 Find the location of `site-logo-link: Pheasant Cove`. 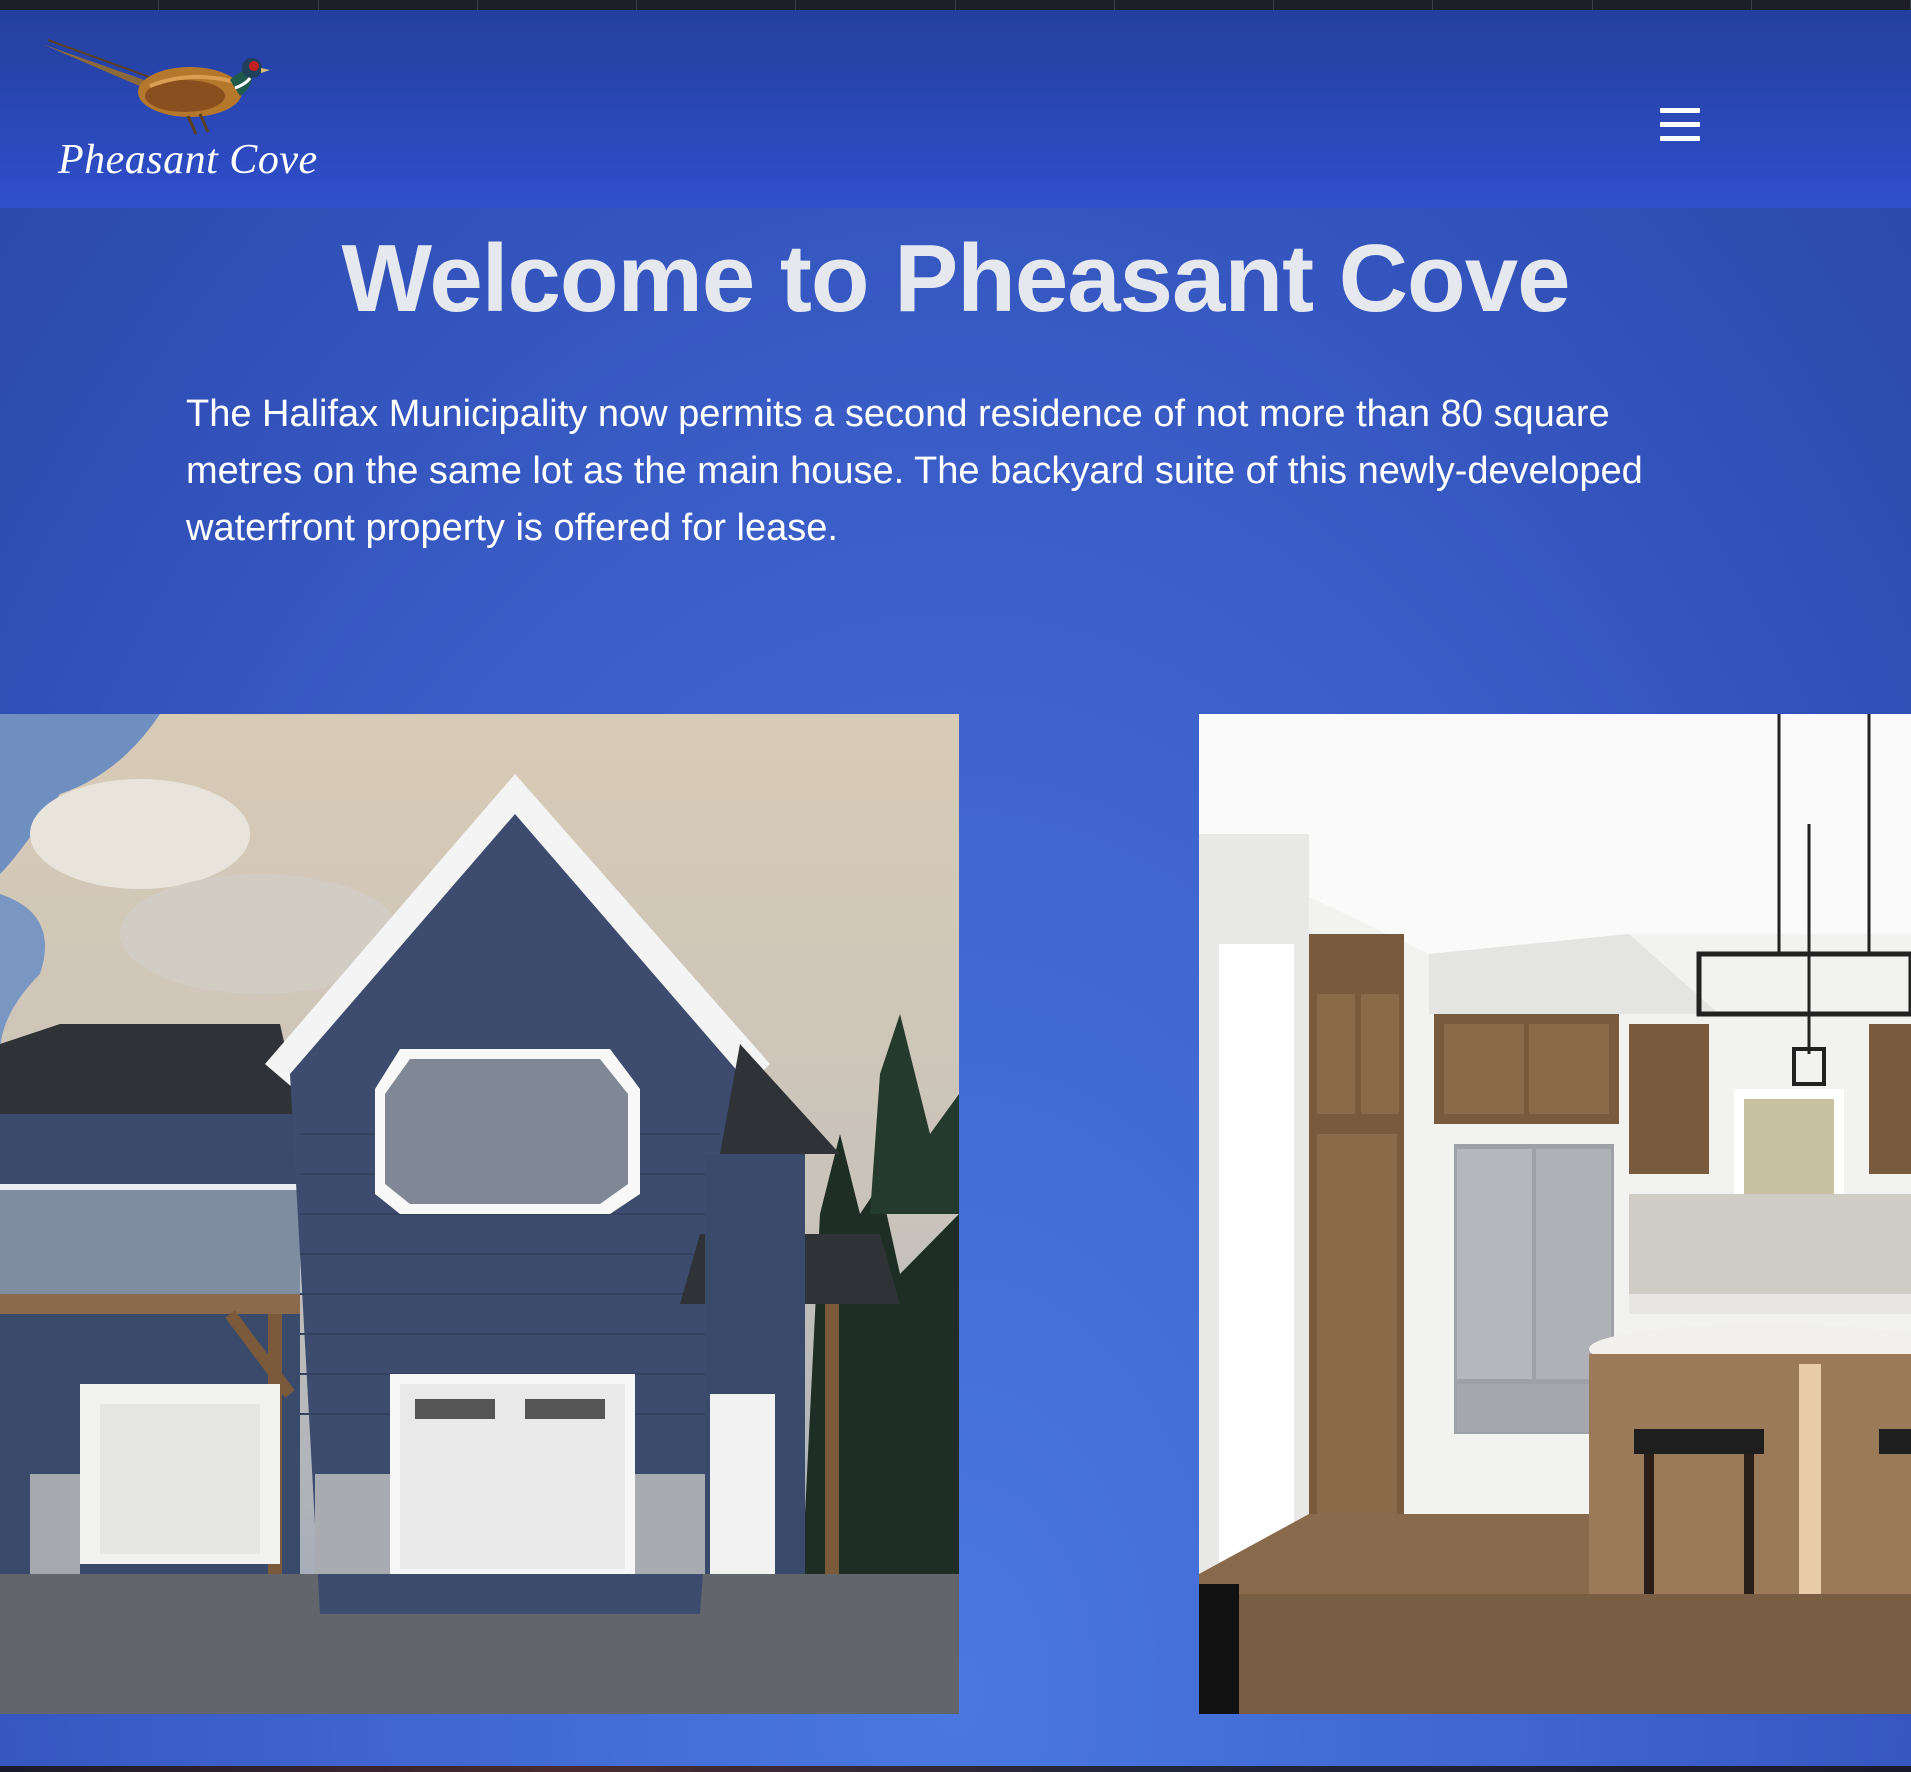

site-logo-link: Pheasant Cove is located at coordinates (178, 110).